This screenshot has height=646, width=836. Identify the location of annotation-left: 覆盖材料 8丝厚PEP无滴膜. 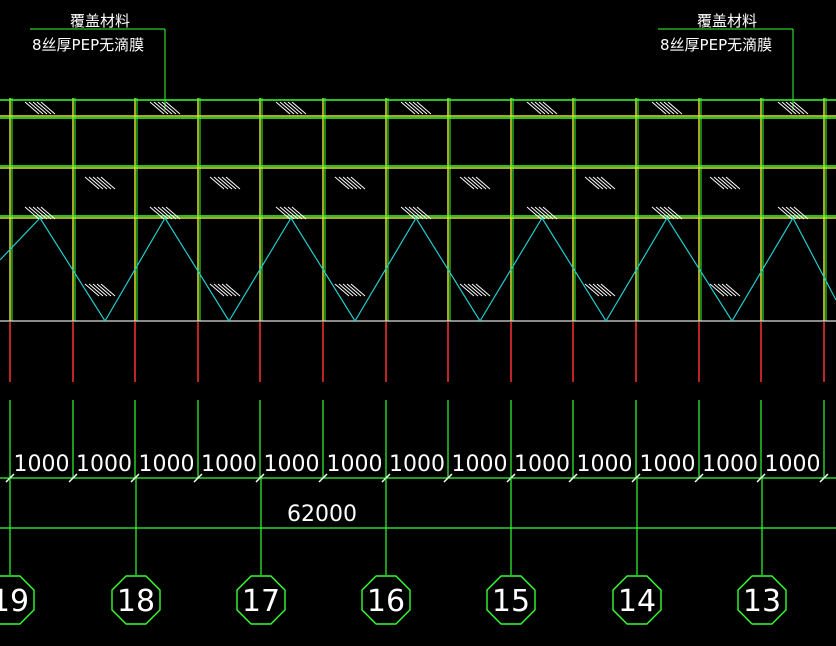
(98, 61).